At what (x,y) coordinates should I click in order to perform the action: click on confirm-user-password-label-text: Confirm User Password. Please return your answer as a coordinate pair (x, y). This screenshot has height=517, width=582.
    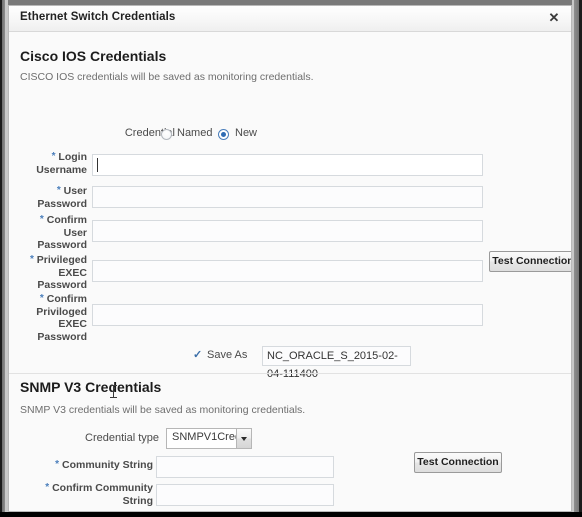
    Looking at the image, I should click on (62, 233).